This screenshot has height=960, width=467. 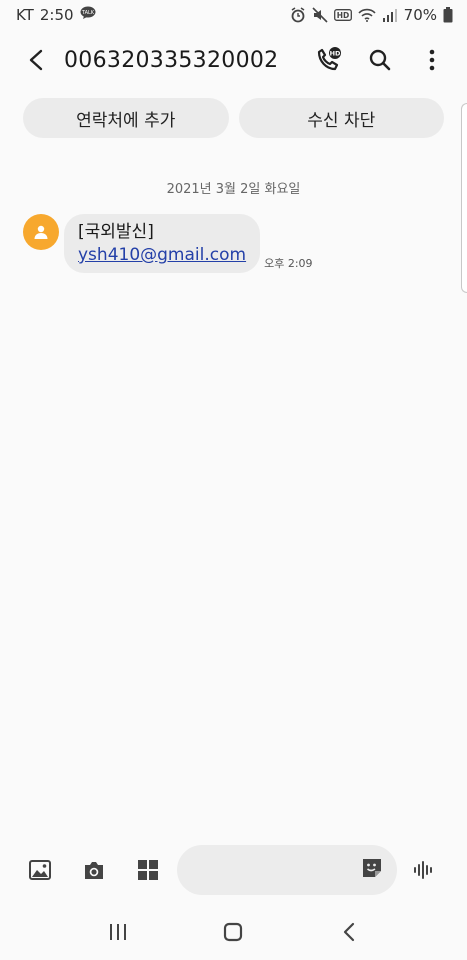 I want to click on status-bar: KT 2:50 TALK HD 70%, so click(x=233, y=15).